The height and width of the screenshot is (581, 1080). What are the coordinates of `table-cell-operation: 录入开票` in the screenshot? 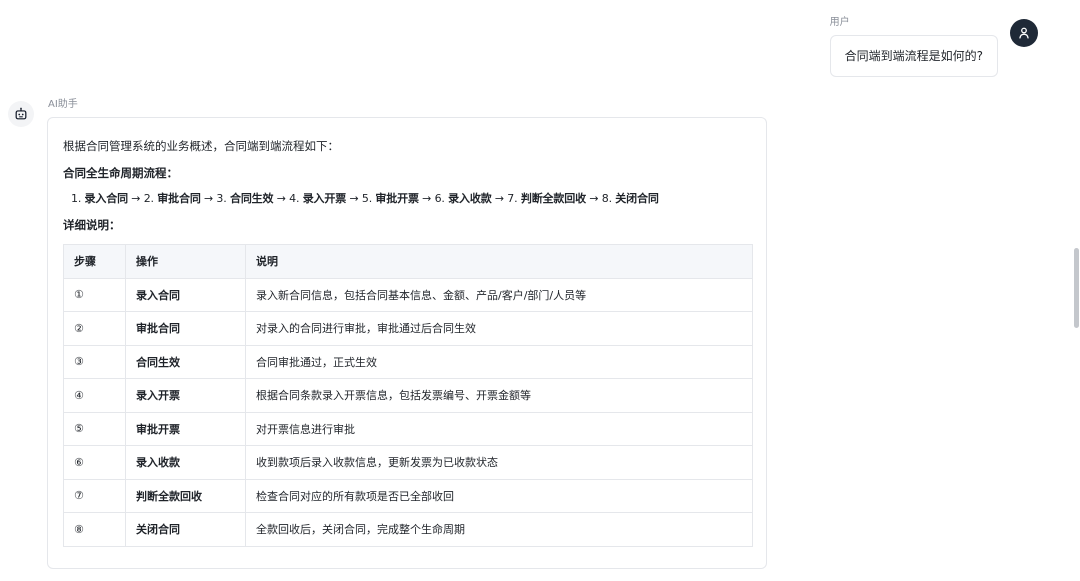 It's located at (185, 395).